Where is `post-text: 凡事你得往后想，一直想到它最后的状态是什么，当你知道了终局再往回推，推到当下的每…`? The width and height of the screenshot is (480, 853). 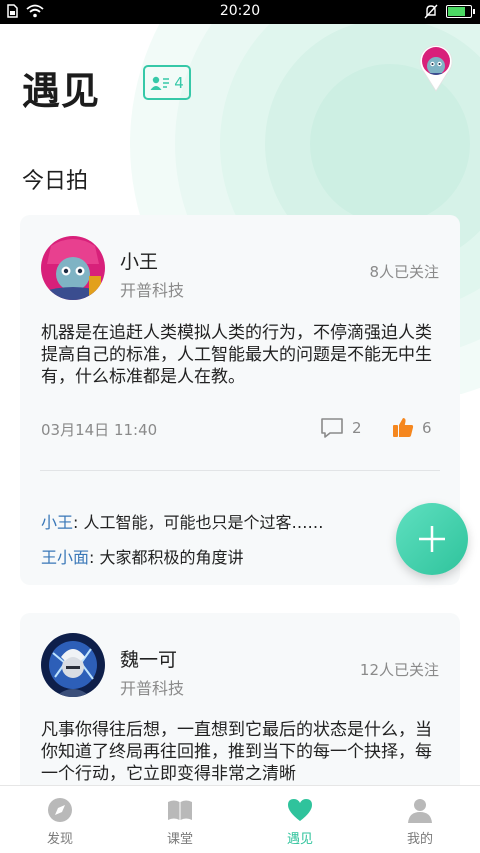
post-text: 凡事你得往后想，一直想到它最后的状态是什么，当你知道了终局再往回推，推到当下的每… is located at coordinates (236, 752).